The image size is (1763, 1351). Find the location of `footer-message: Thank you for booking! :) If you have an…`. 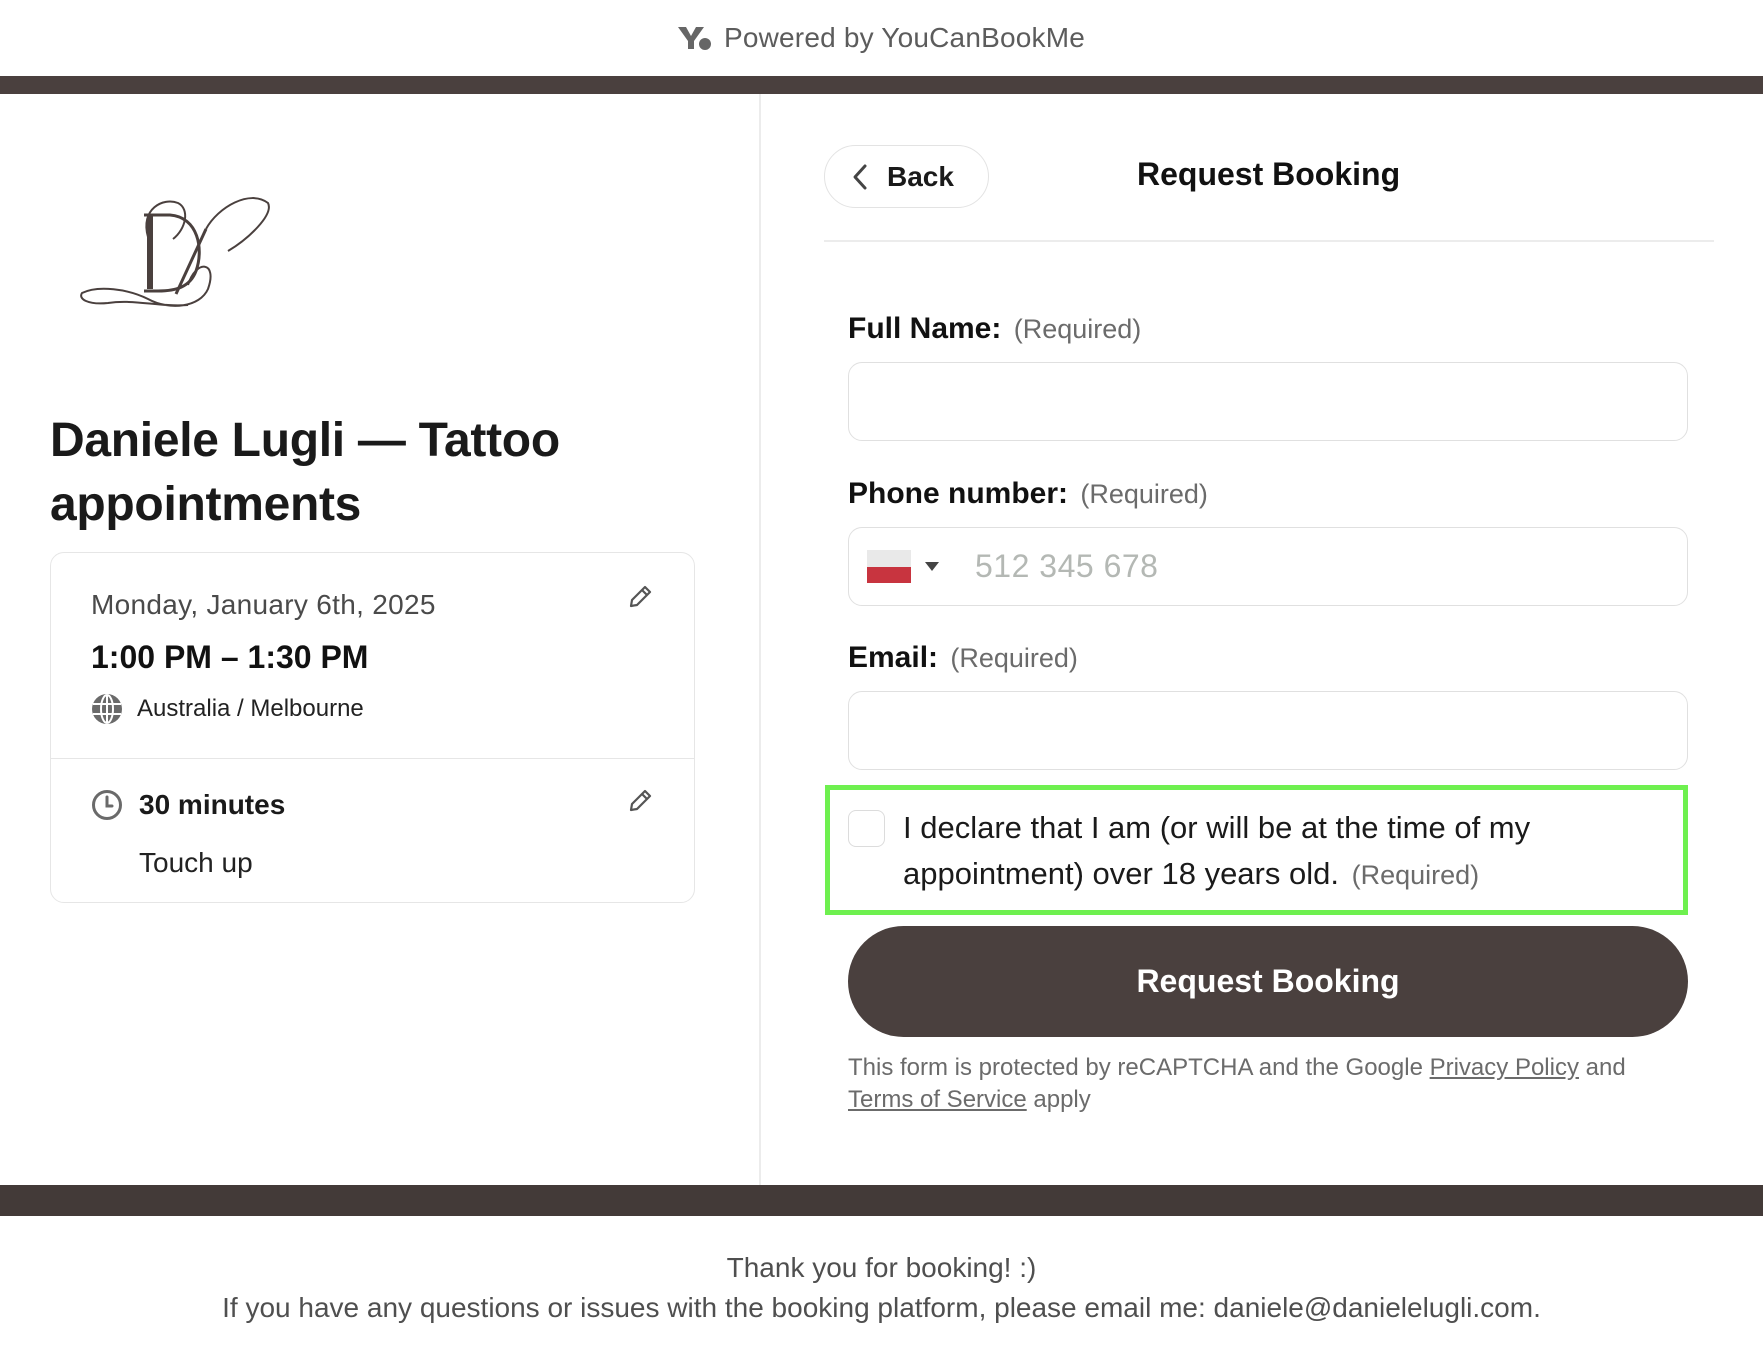

footer-message: Thank you for booking! :) If you have an… is located at coordinates (881, 1288).